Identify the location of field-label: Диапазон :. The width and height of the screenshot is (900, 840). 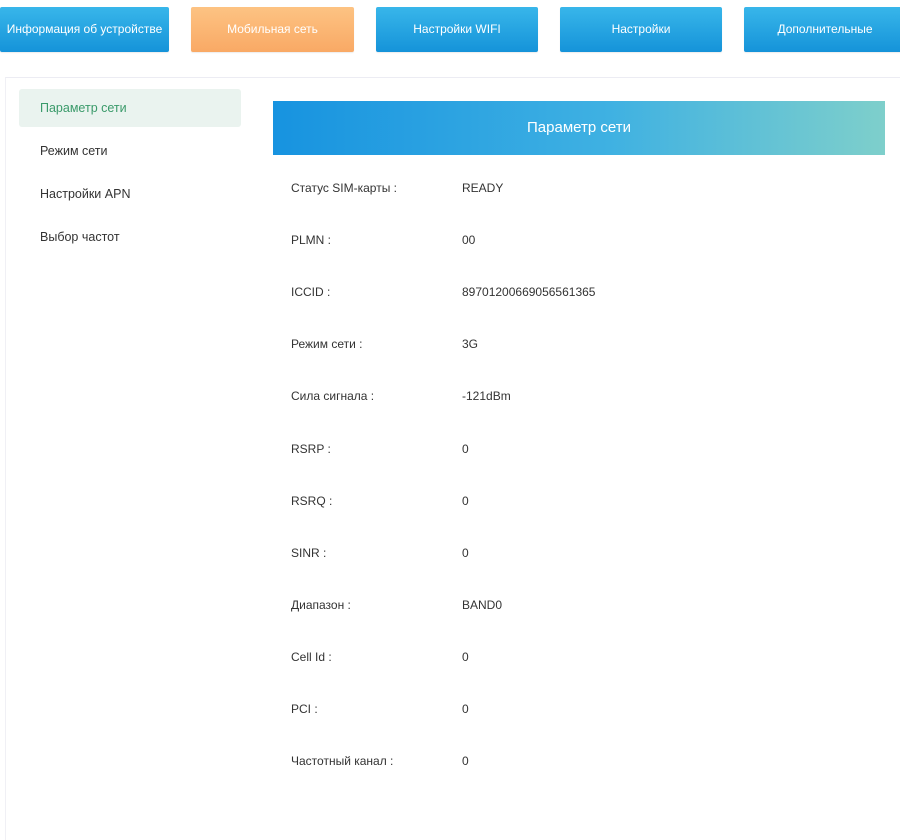
(321, 604).